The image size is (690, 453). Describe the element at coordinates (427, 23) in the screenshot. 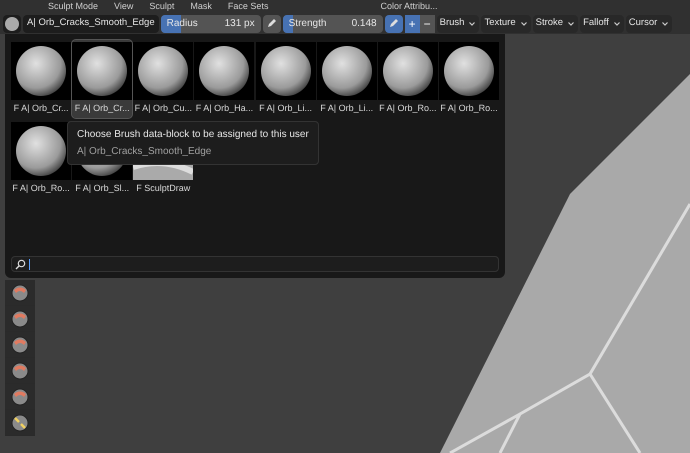

I see `direction-toggle: −` at that location.